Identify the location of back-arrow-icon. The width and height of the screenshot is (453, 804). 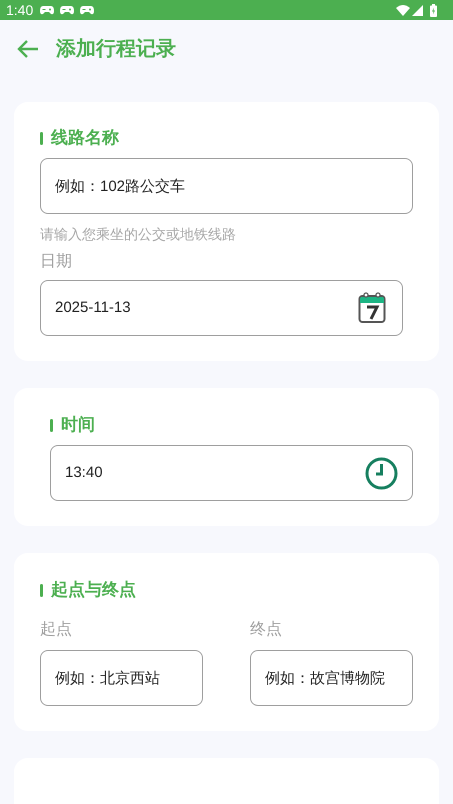
(28, 49).